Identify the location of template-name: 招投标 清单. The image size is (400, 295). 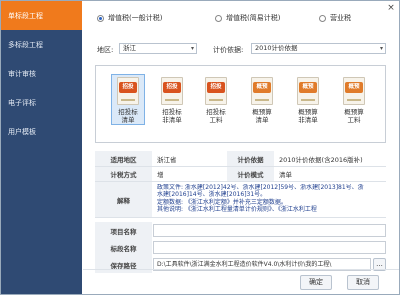
(128, 116).